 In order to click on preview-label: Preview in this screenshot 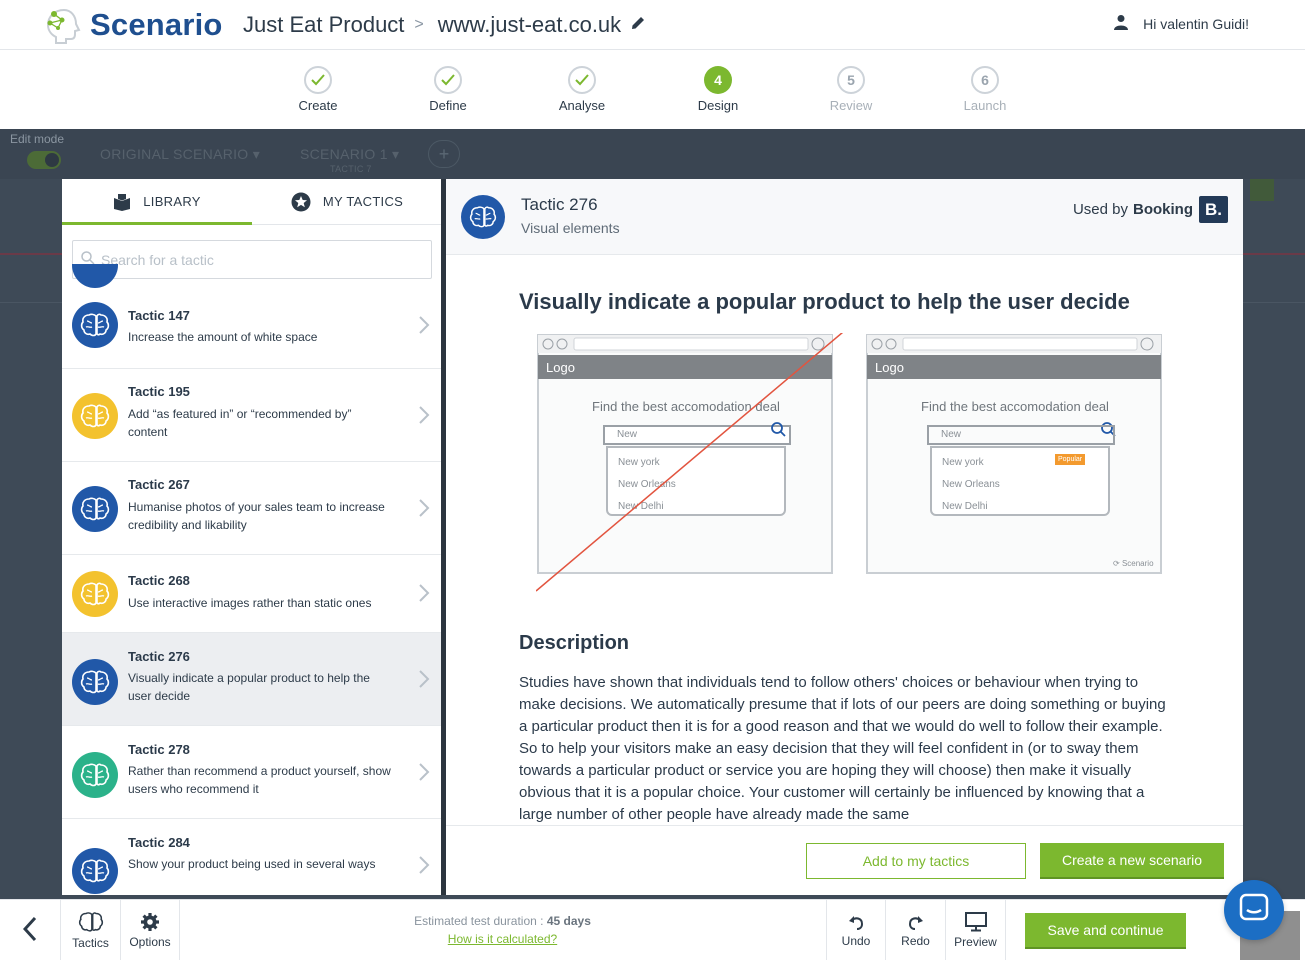, I will do `click(975, 942)`.